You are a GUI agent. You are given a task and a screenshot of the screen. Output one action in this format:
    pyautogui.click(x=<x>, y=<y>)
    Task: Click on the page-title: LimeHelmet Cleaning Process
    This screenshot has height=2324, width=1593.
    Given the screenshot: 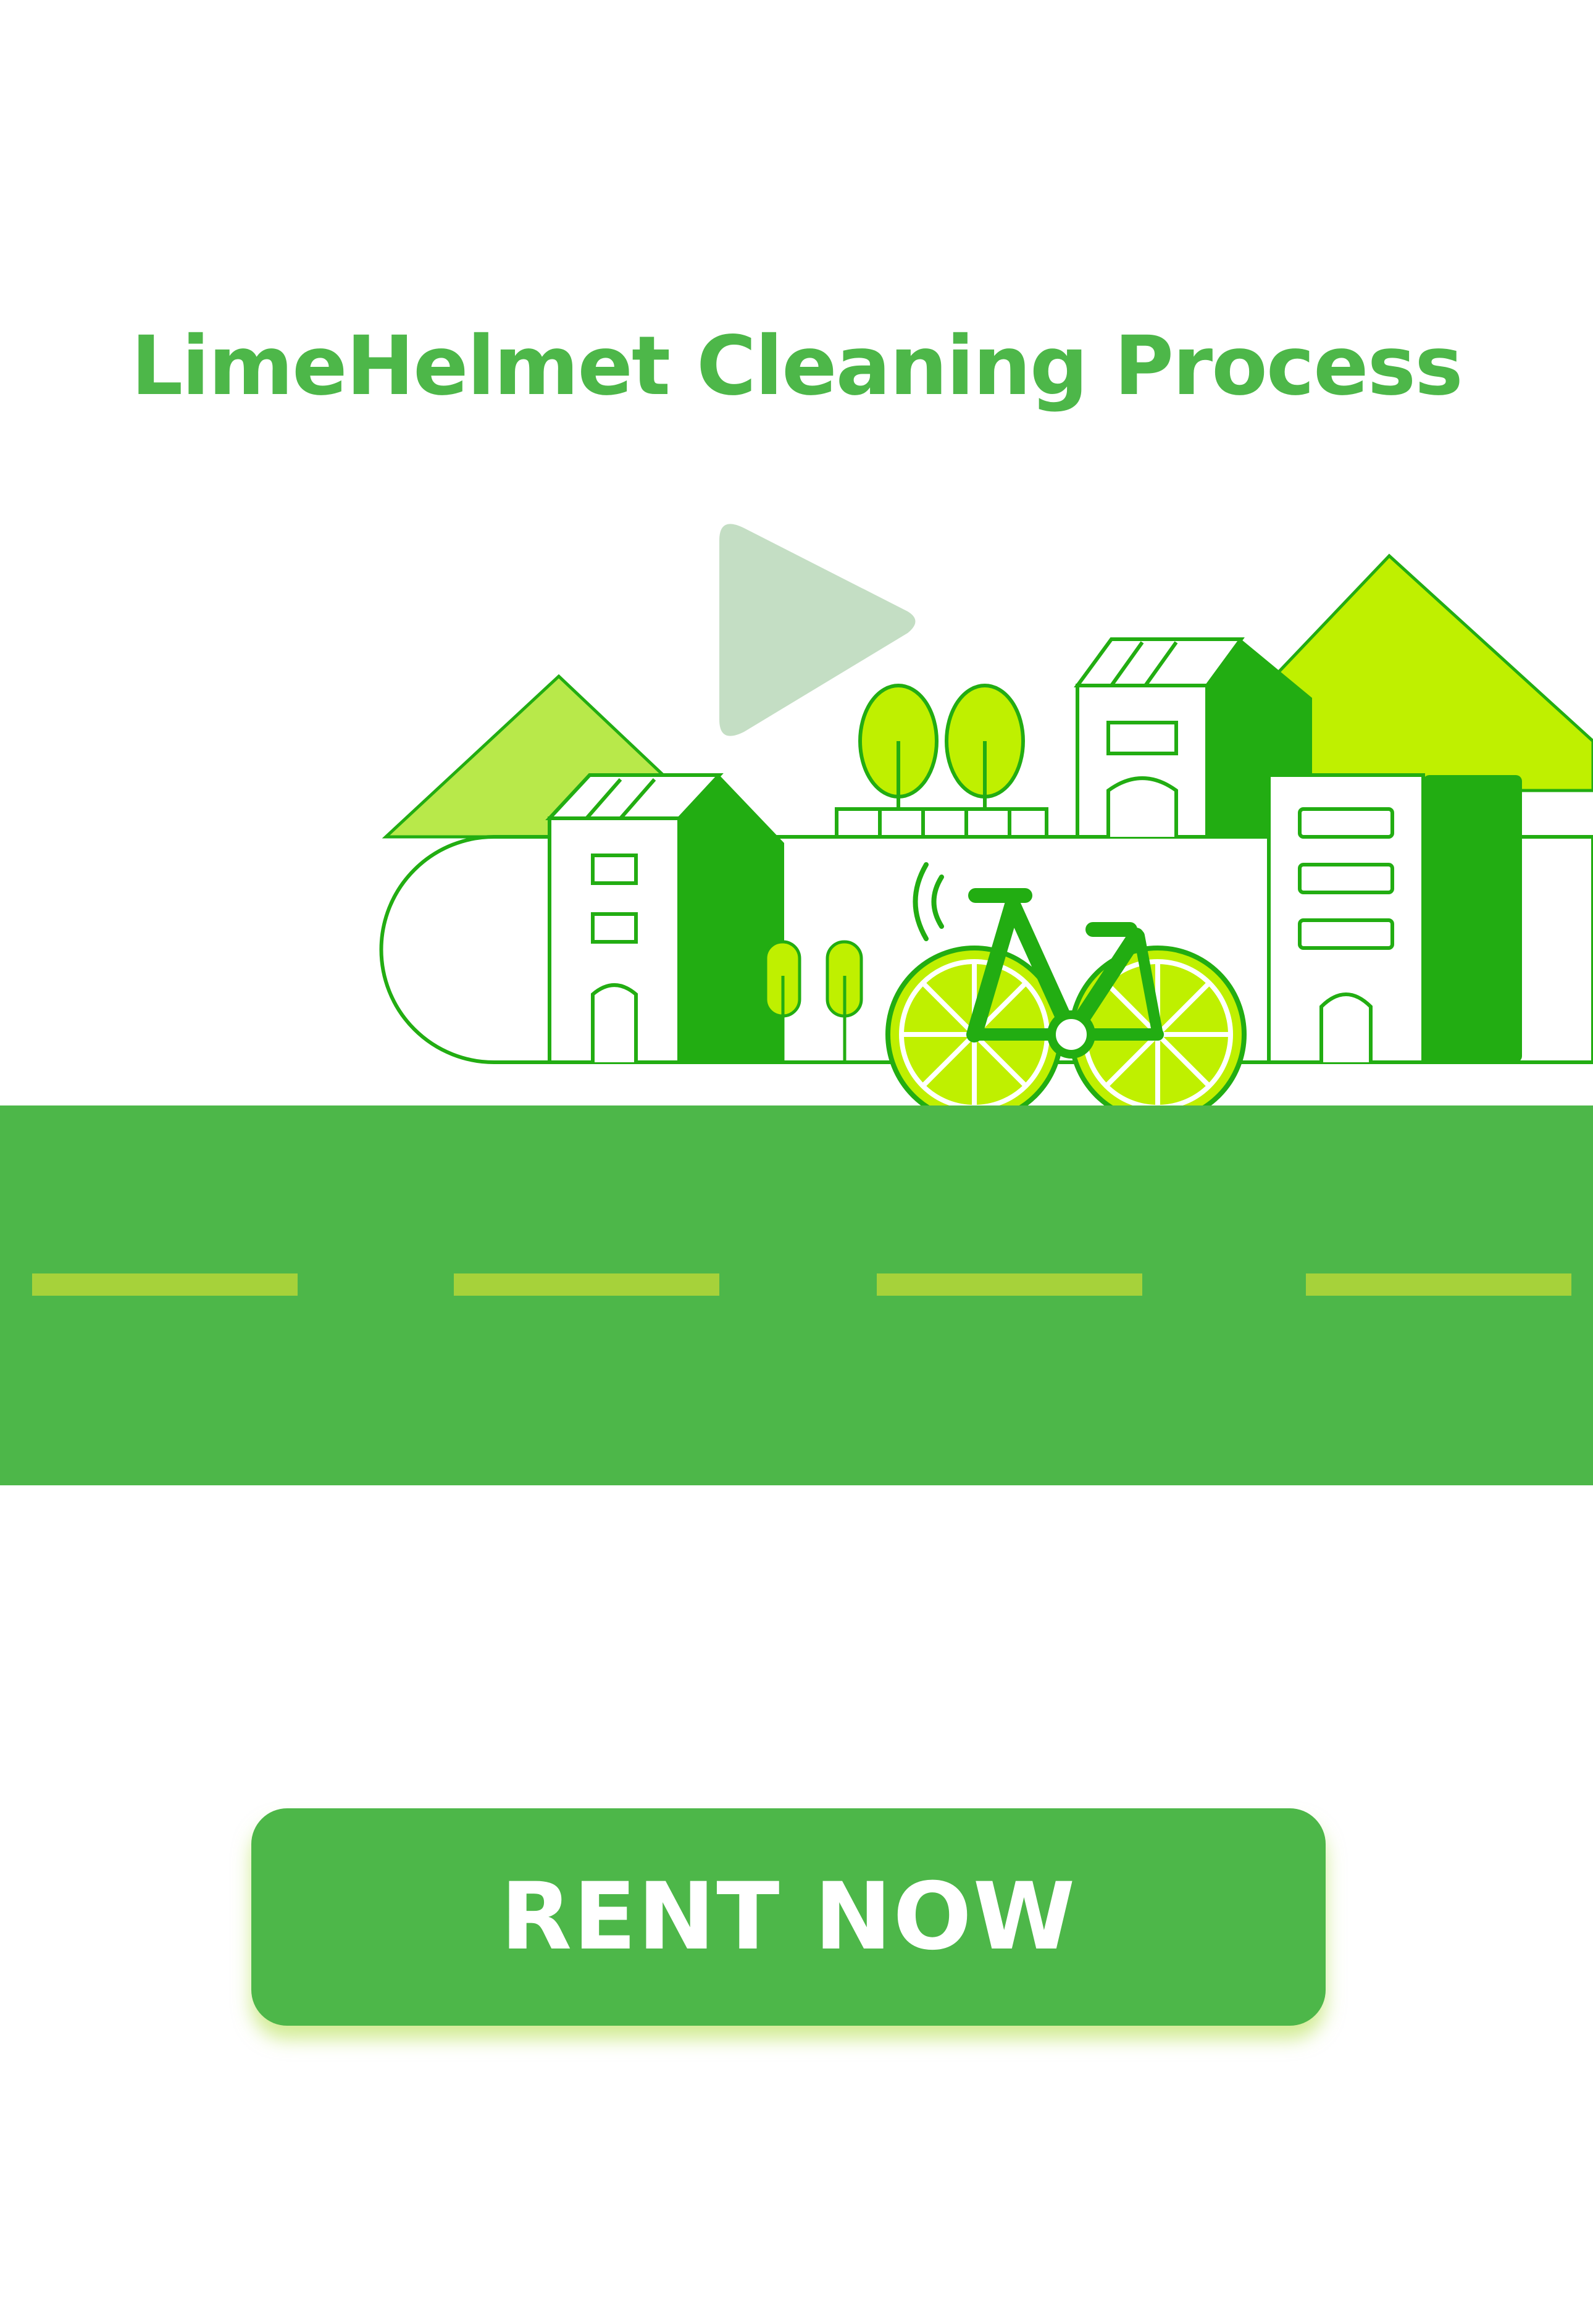 What is the action you would take?
    pyautogui.click(x=797, y=367)
    